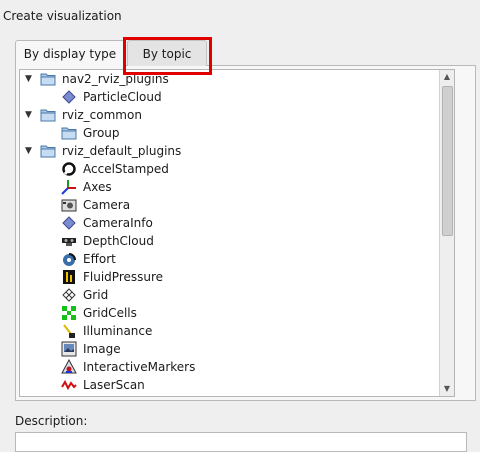 This screenshot has height=452, width=480. What do you see at coordinates (69, 205) in the screenshot?
I see `camera-icon` at bounding box center [69, 205].